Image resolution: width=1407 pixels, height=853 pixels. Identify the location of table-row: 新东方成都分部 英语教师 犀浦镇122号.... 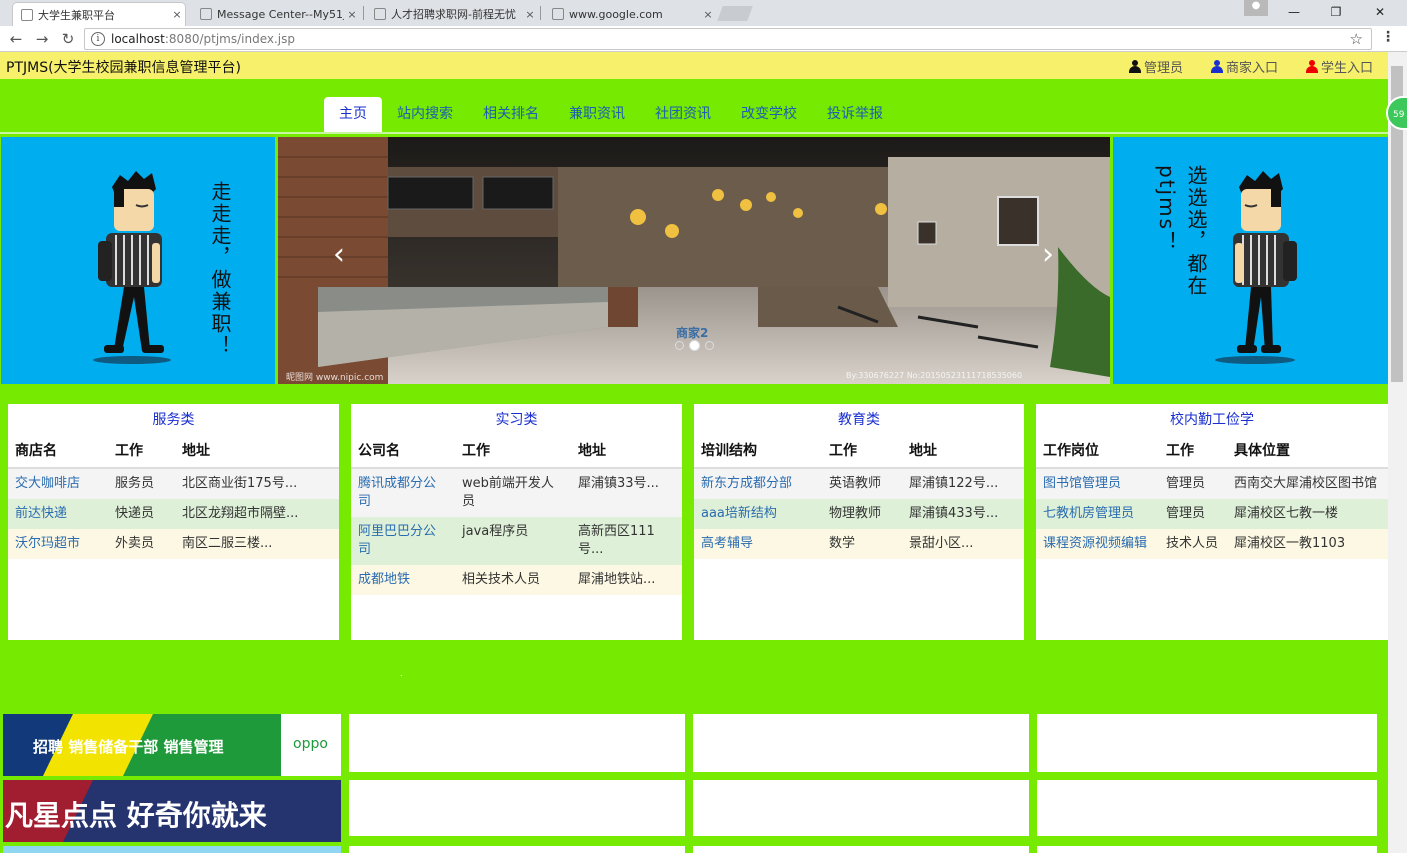
(859, 483).